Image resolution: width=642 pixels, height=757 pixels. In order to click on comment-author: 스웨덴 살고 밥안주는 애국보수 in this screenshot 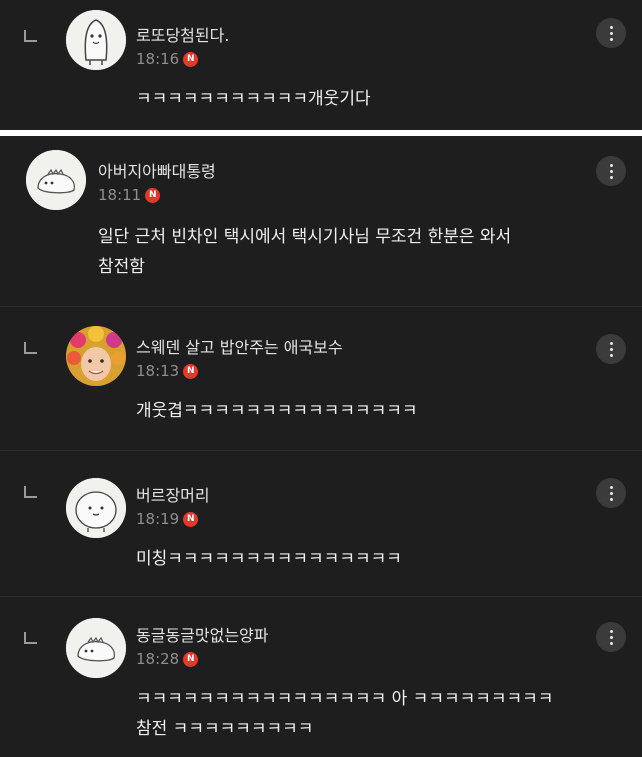, I will do `click(239, 346)`.